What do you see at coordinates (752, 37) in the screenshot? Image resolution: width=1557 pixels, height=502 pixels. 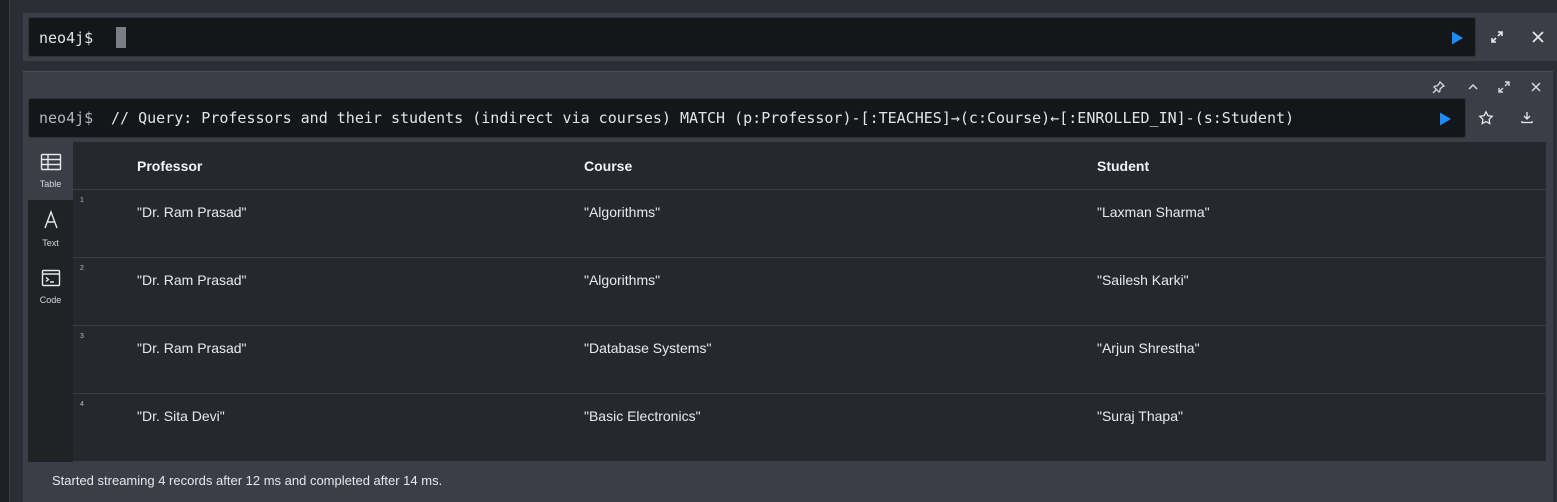 I see `main-query-editor: neo4j$` at bounding box center [752, 37].